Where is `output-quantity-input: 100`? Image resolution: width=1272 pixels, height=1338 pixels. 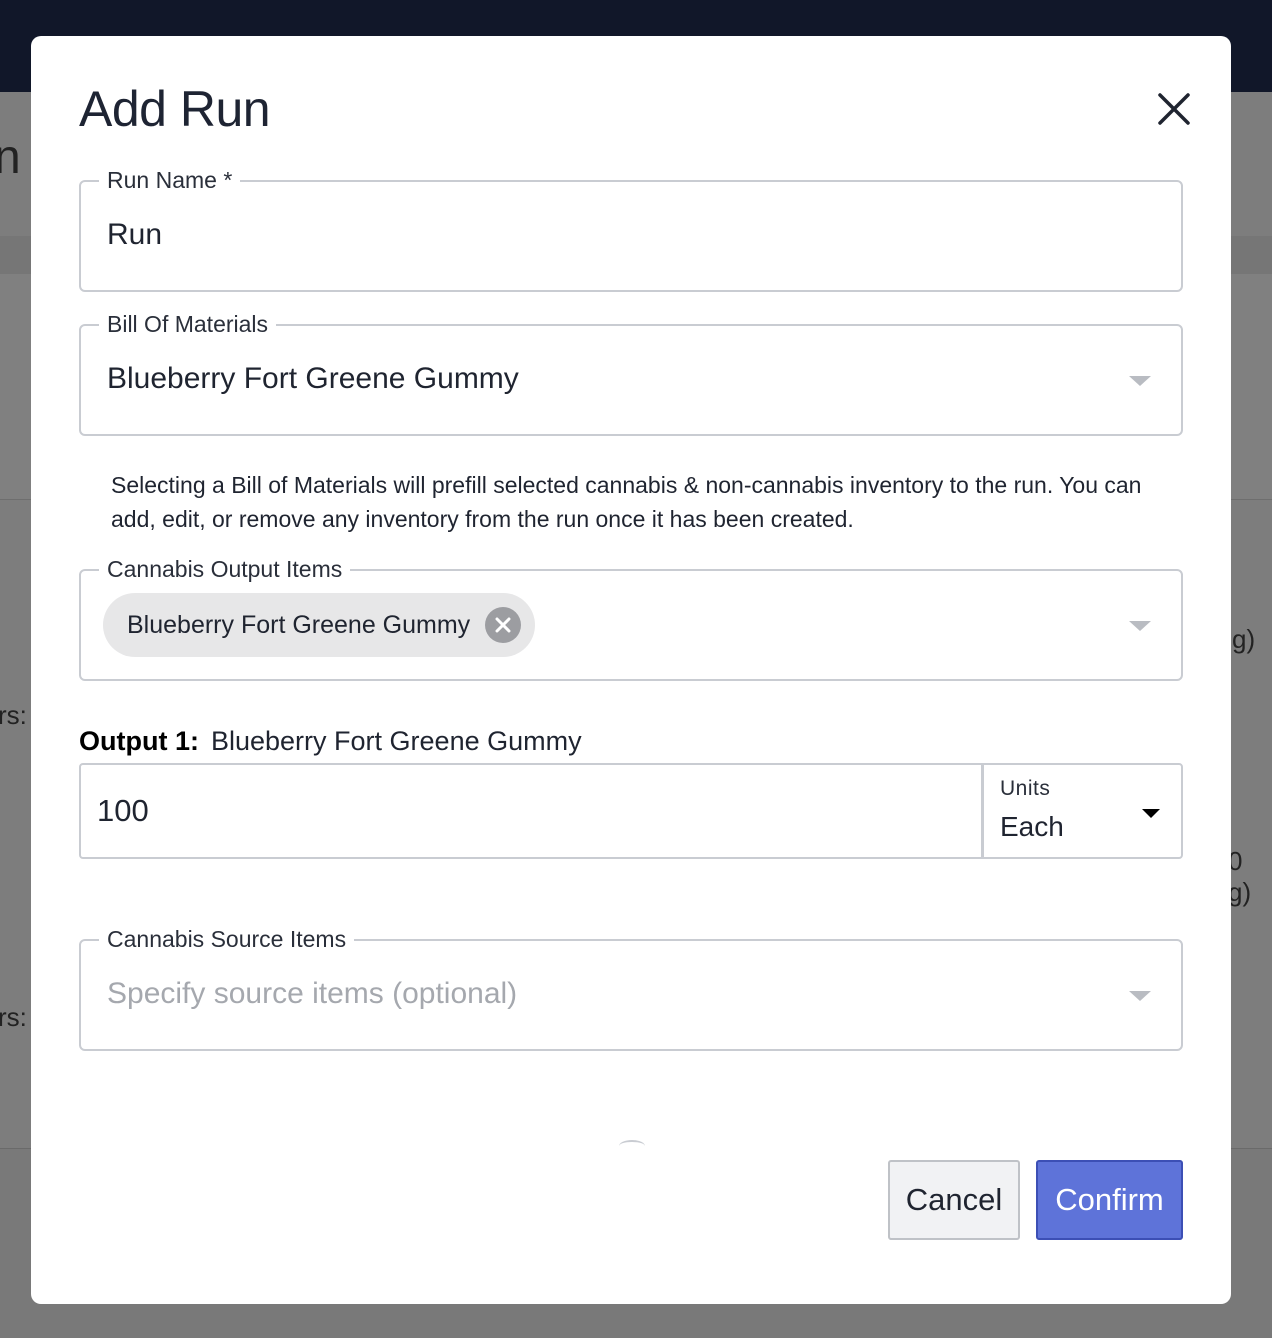 output-quantity-input: 100 is located at coordinates (531, 811).